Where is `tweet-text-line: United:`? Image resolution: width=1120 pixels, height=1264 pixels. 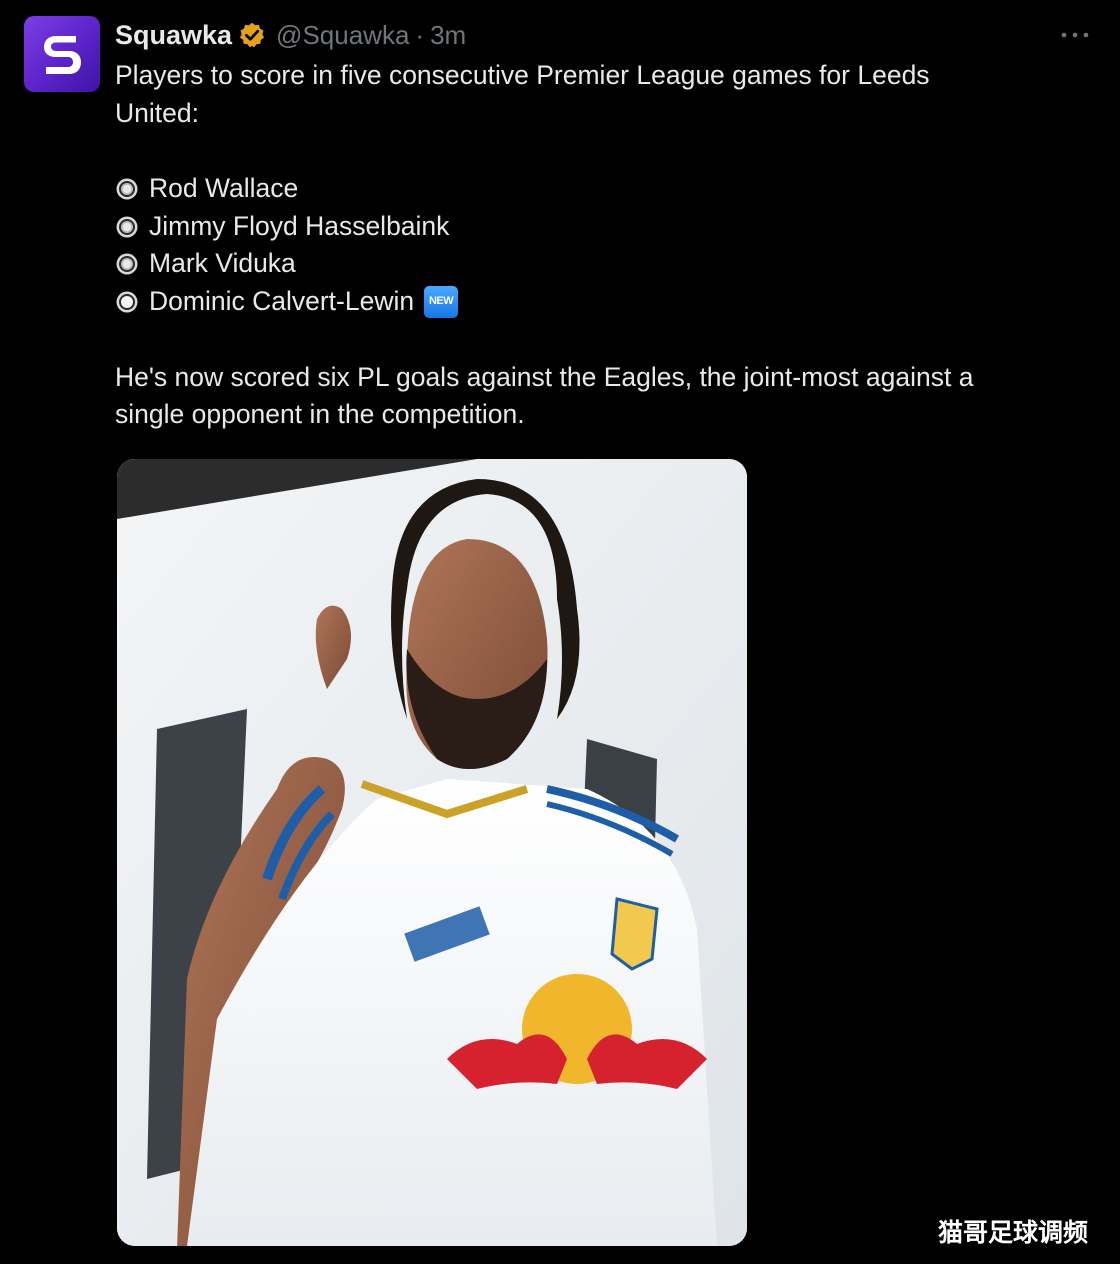
tweet-text-line: United: is located at coordinates (157, 112).